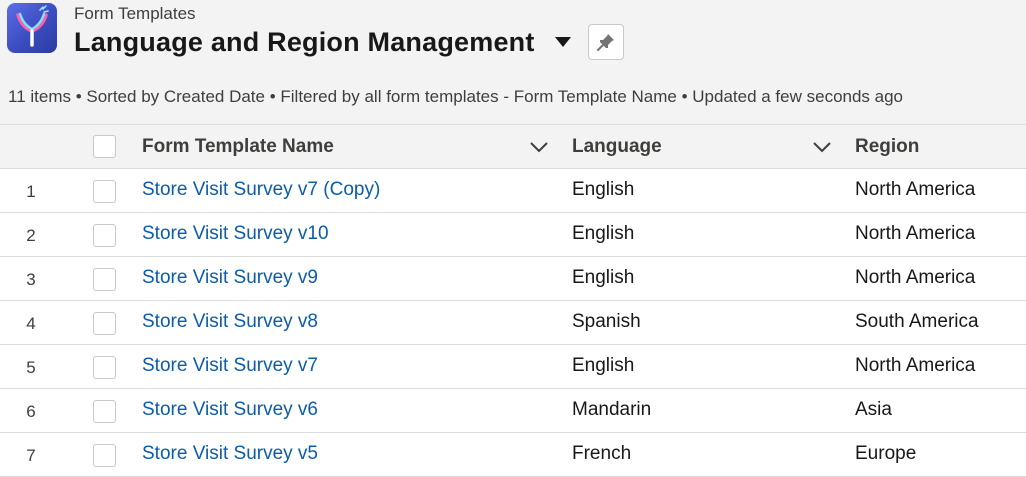  I want to click on list-view-title: Language and Region Management, so click(304, 42).